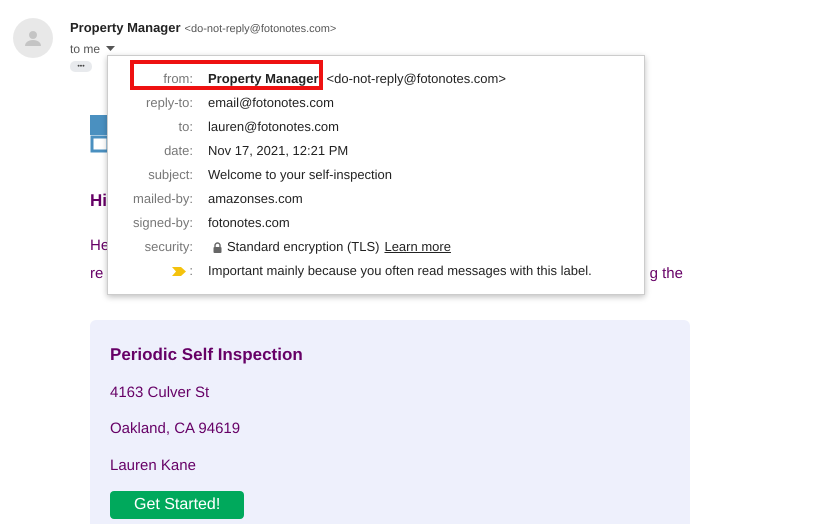 The height and width of the screenshot is (524, 826). I want to click on detail-value: Property Manager, so click(263, 79).